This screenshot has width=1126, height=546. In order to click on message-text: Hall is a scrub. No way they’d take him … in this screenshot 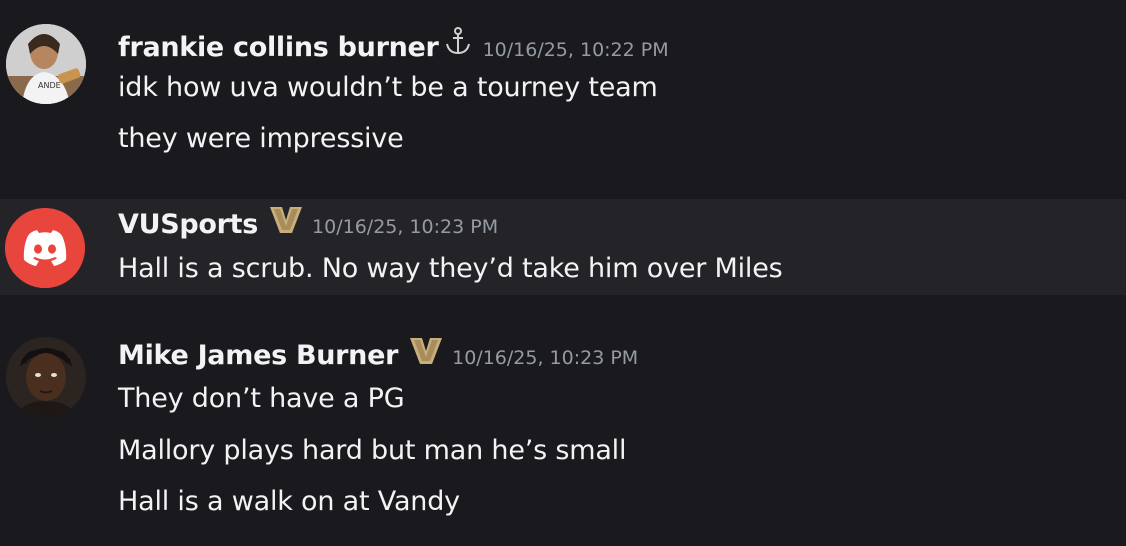, I will do `click(450, 268)`.